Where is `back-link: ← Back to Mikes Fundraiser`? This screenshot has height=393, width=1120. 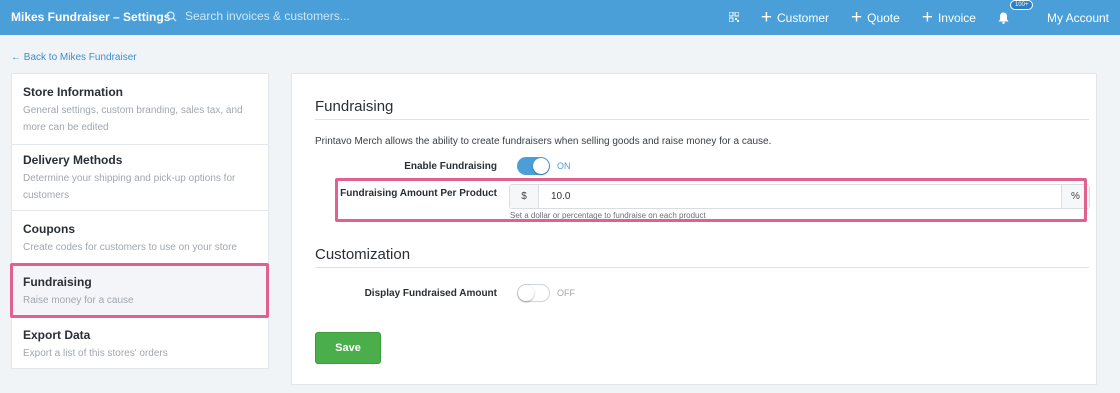 back-link: ← Back to Mikes Fundraiser is located at coordinates (74, 57).